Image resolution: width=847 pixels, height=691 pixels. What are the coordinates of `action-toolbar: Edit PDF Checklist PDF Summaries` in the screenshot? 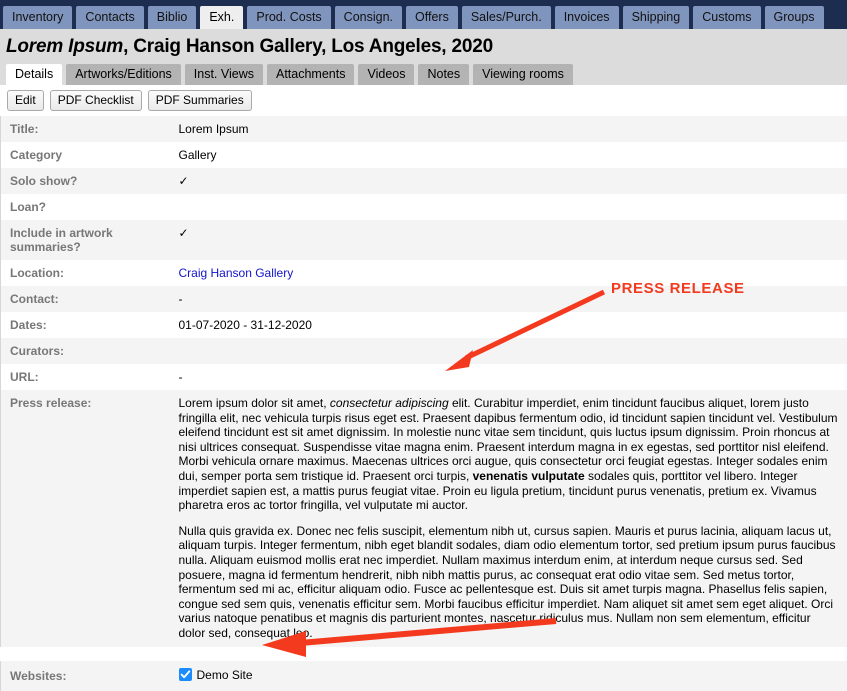 It's located at (423, 100).